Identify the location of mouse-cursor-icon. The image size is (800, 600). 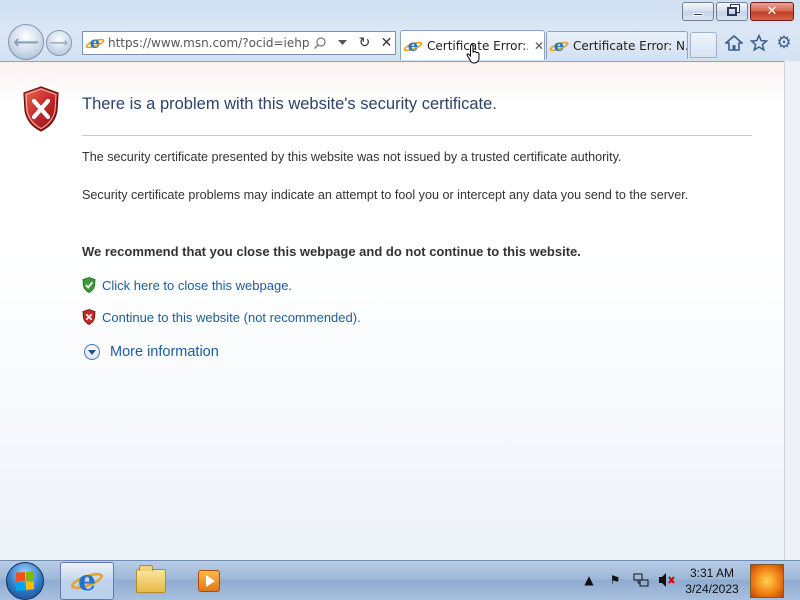
(473, 54).